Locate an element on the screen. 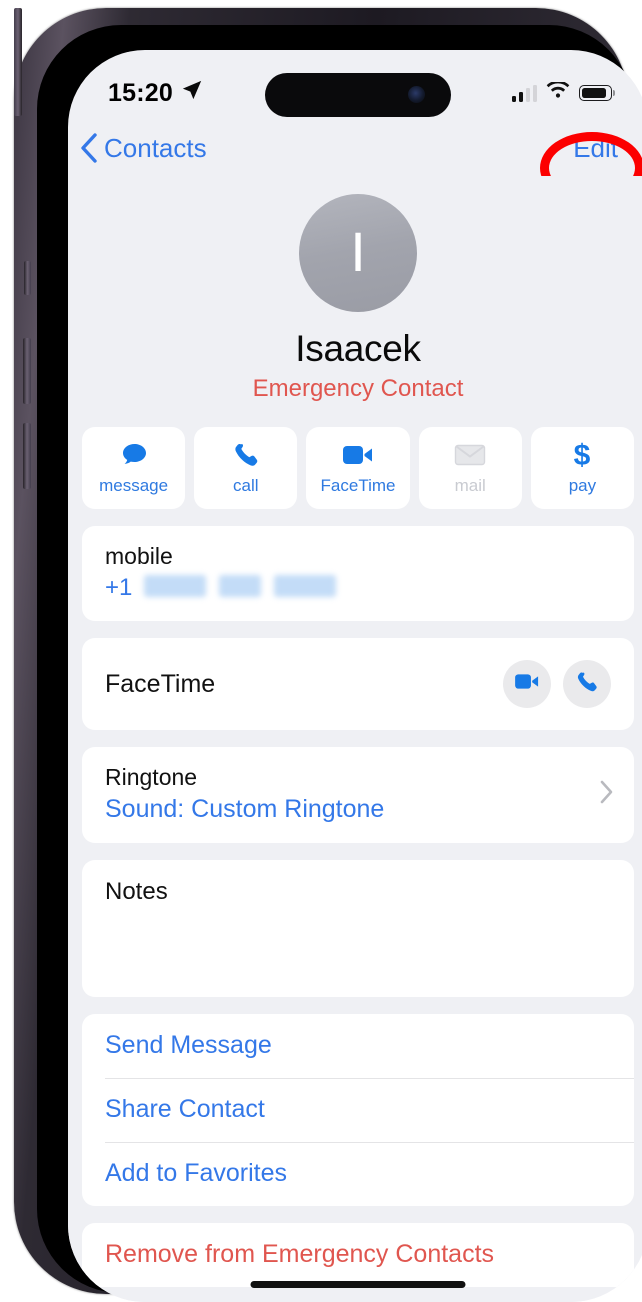 This screenshot has width=642, height=1302. remove-from-emergency-contacts-button: Remove from Emergency Contacts is located at coordinates (358, 1255).